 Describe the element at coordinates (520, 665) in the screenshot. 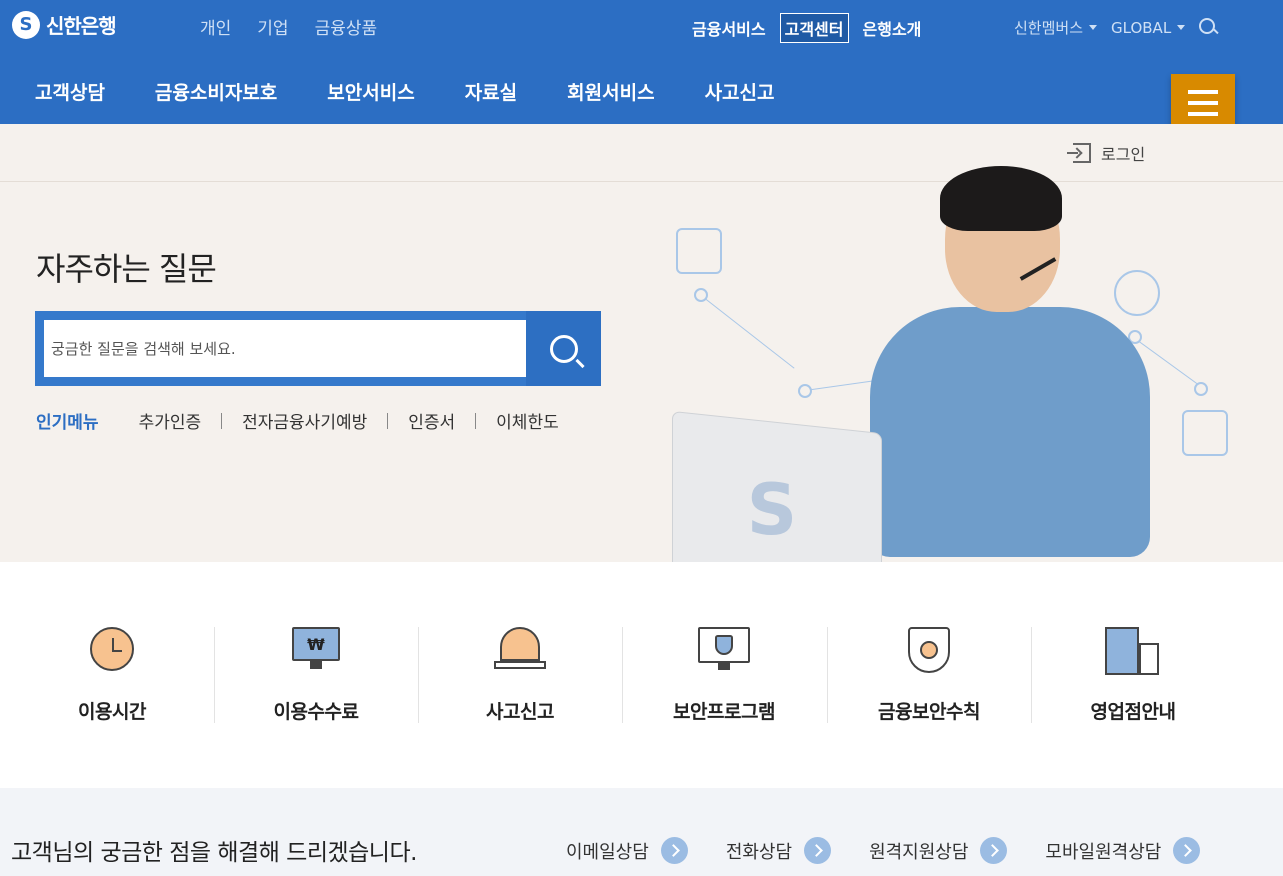

I see `siren-base` at that location.